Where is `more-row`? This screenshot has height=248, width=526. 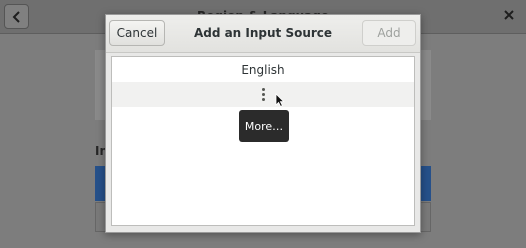
more-row is located at coordinates (263, 94).